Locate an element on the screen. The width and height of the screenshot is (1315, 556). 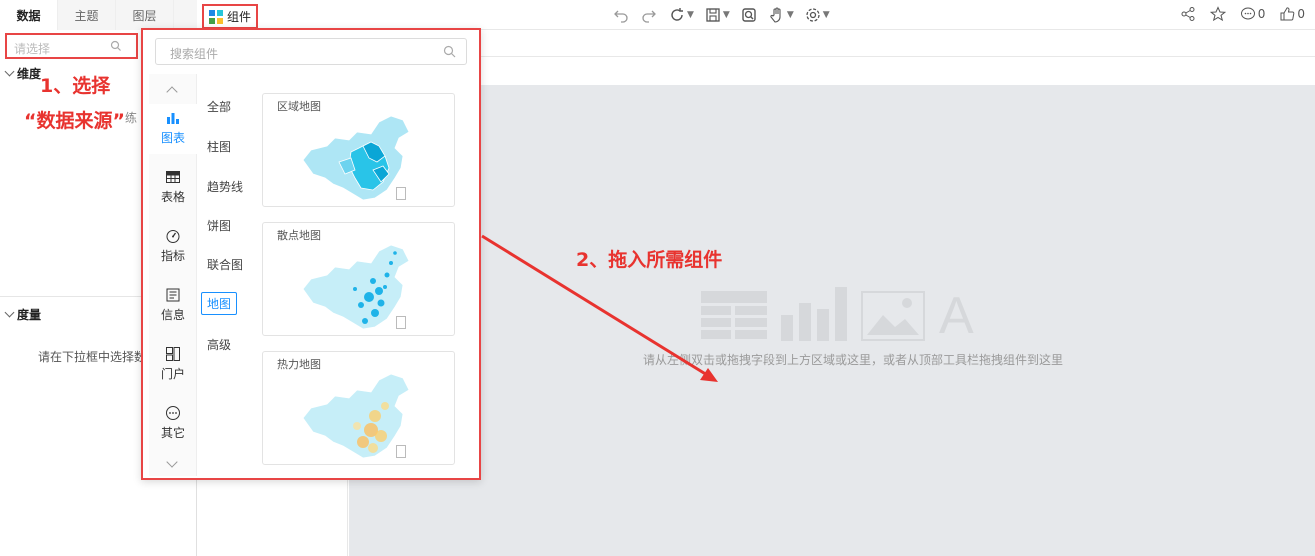
refresh-icon is located at coordinates (677, 14).